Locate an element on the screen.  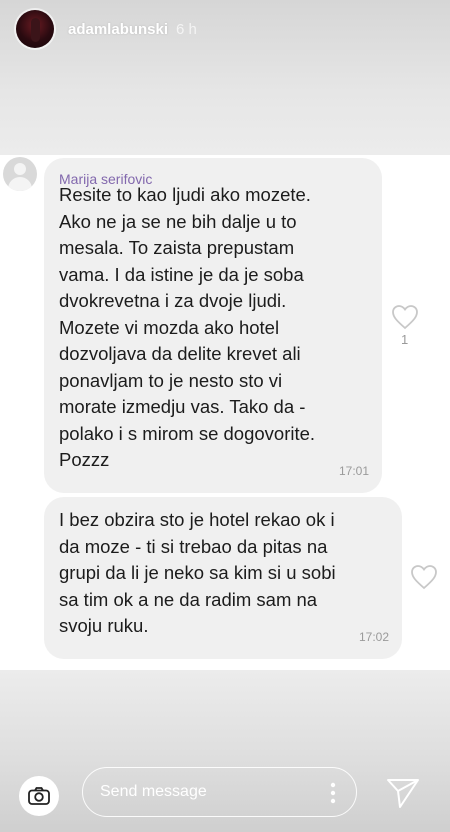
send-icon is located at coordinates (403, 793).